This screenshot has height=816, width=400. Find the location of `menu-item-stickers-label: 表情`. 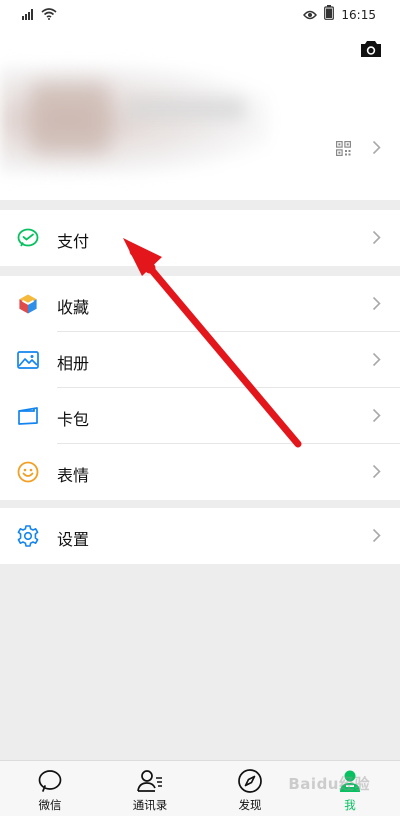

menu-item-stickers-label: 表情 is located at coordinates (73, 475).